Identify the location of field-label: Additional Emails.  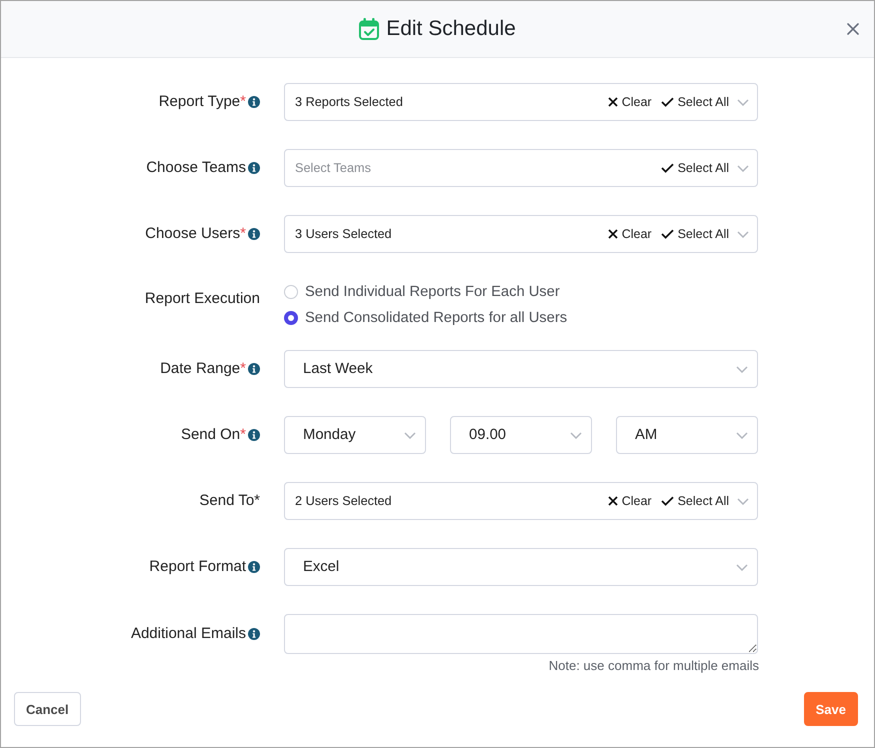
(188, 634).